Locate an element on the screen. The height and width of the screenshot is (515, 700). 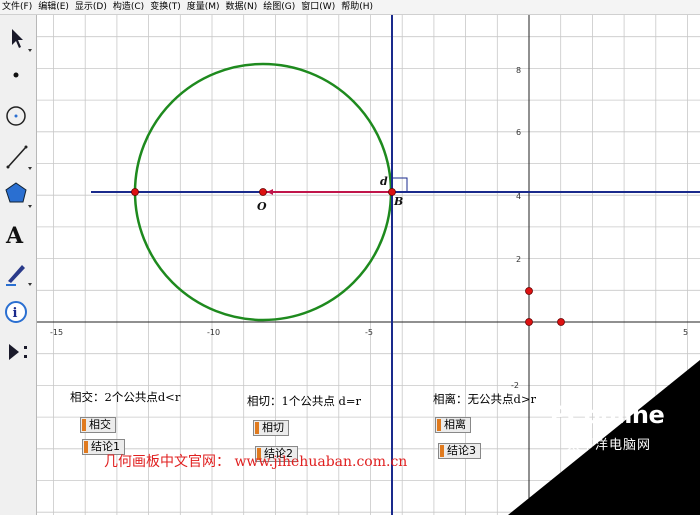
arrow-select-icon is located at coordinates (17, 38).